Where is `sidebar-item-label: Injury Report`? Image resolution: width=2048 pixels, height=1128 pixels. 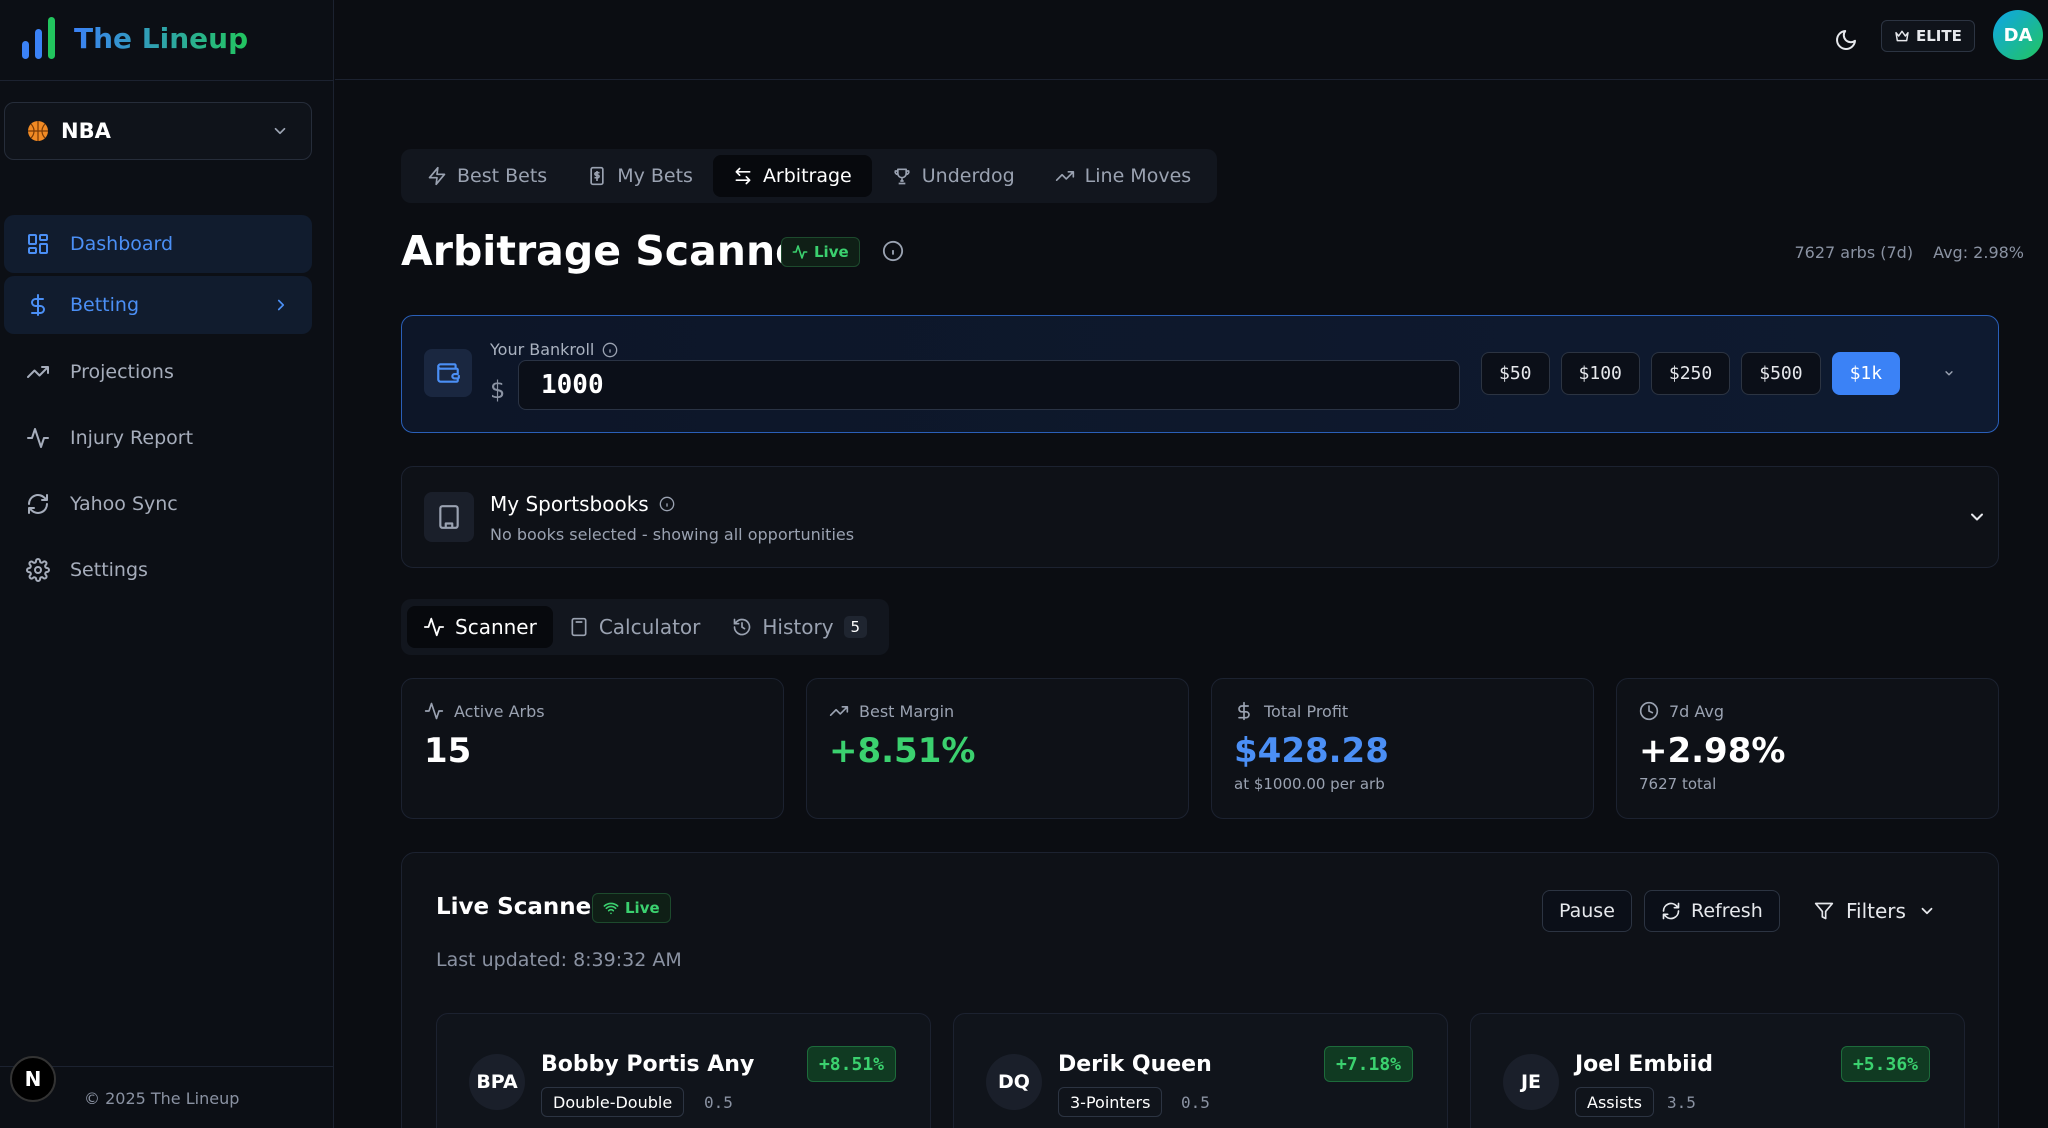
sidebar-item-label: Injury Report is located at coordinates (132, 438).